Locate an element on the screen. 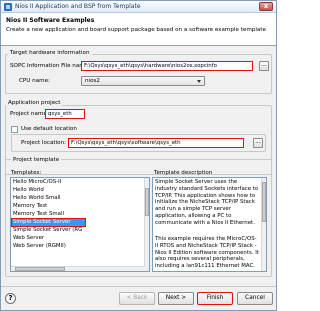 The image size is (320, 311). project-location-input: F:\Qsys\qsys_eth\qsys\software\qsys_eth is located at coordinates (156, 143).